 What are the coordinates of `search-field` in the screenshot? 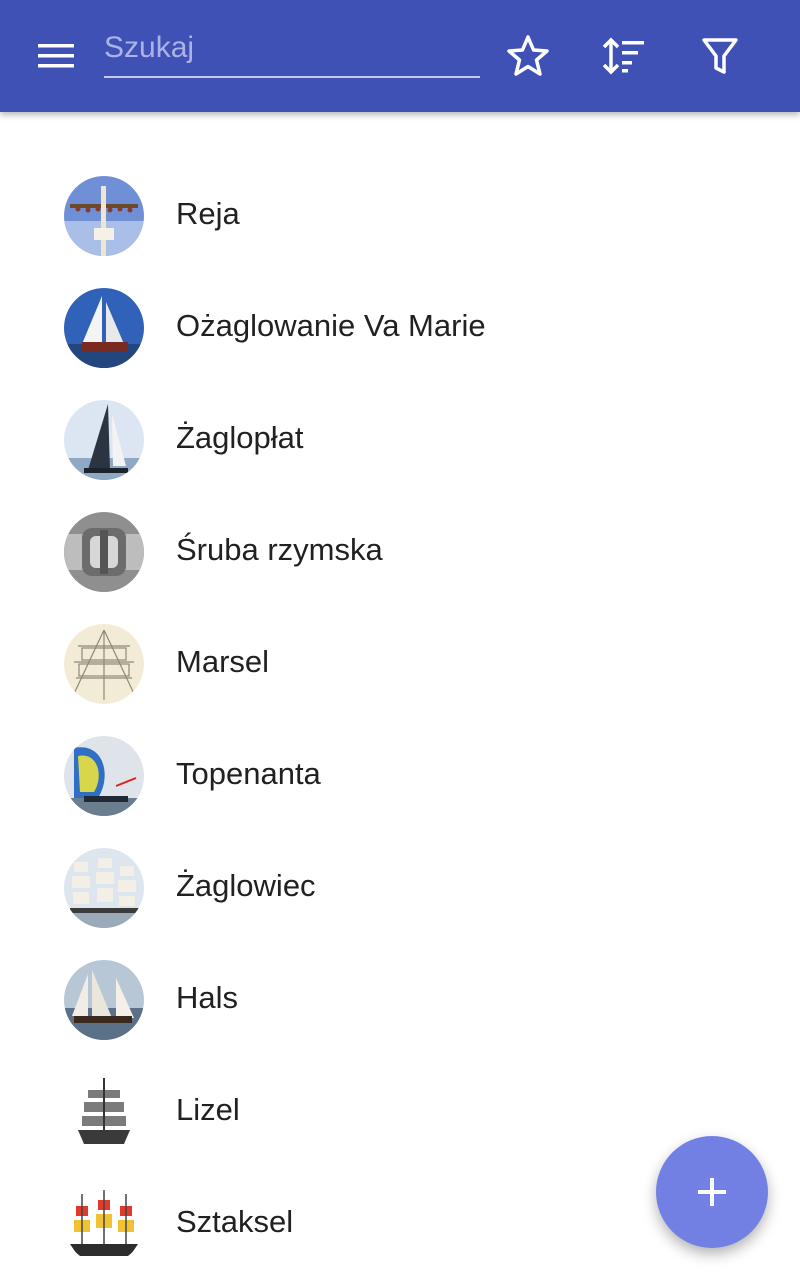 It's located at (292, 51).